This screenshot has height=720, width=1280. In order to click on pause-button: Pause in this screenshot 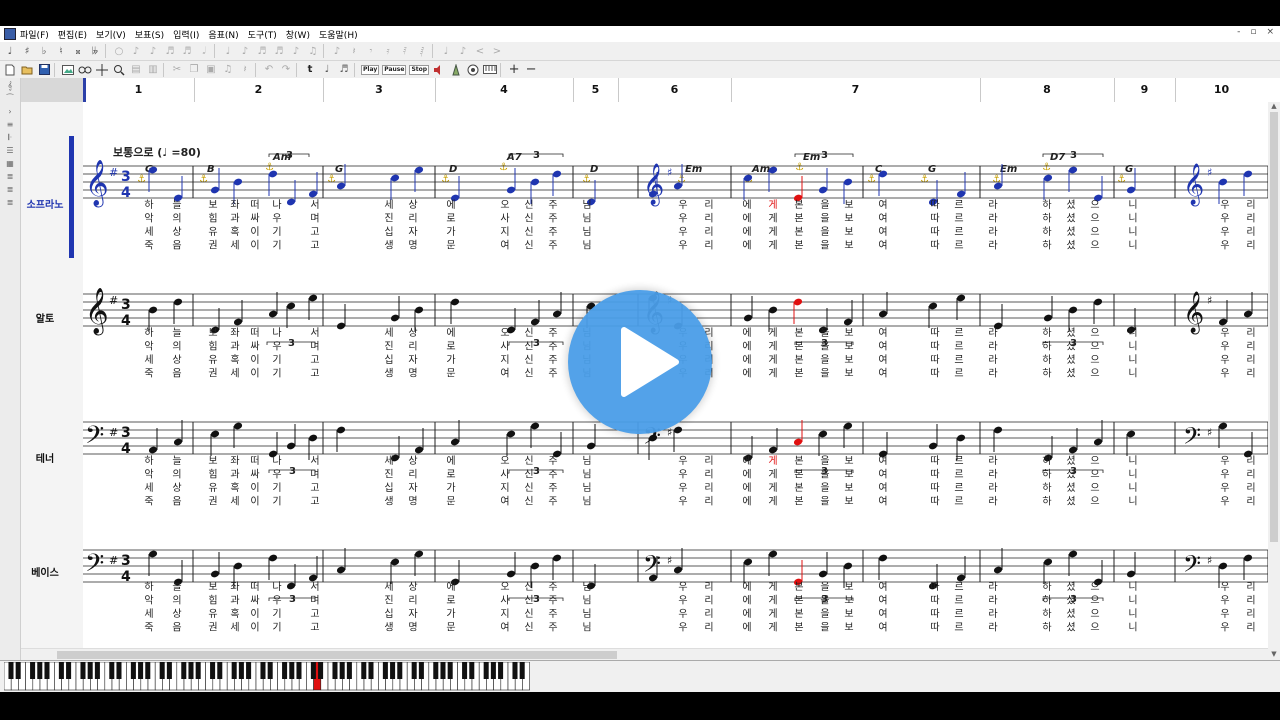, I will do `click(394, 69)`.